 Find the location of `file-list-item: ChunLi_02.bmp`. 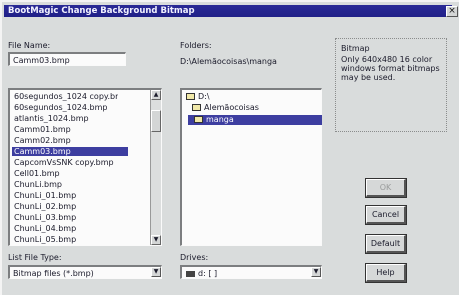

file-list-item: ChunLi_02.bmp is located at coordinates (65, 206).